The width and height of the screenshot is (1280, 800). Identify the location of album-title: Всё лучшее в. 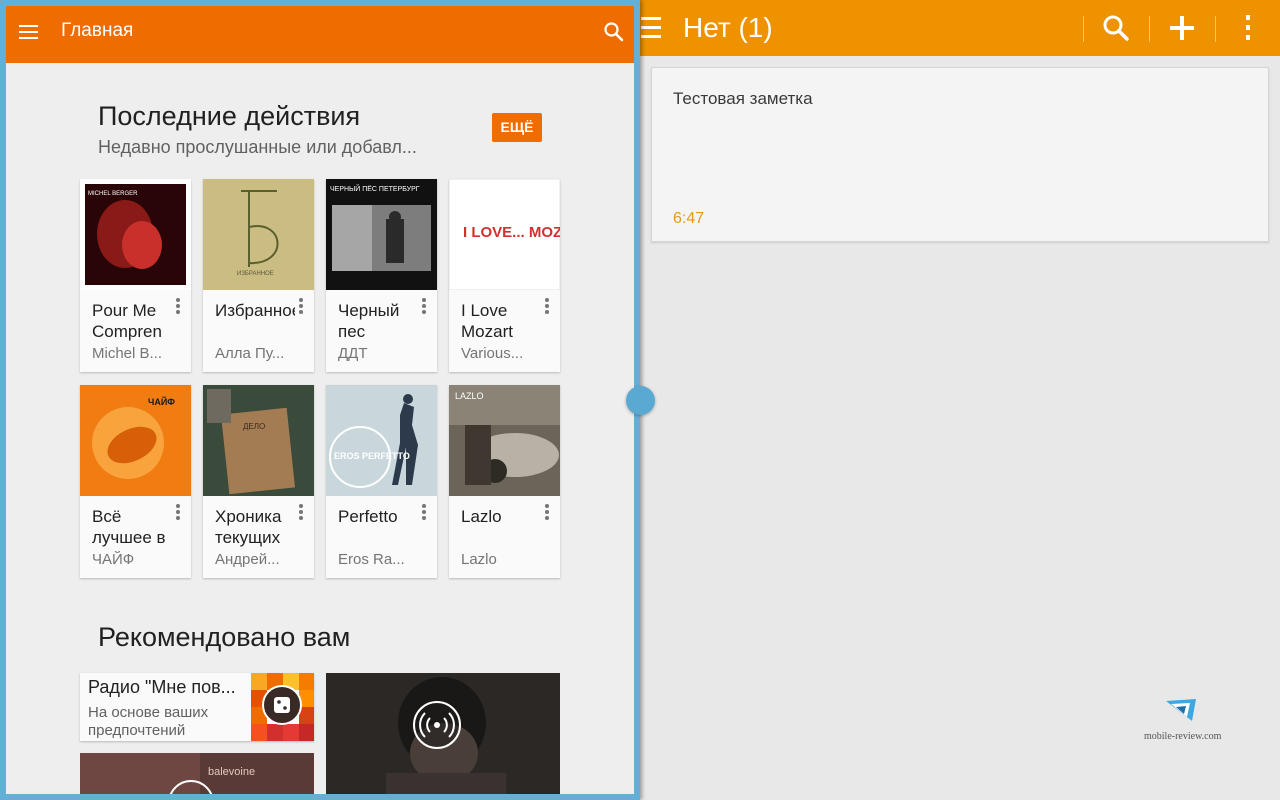
(129, 527).